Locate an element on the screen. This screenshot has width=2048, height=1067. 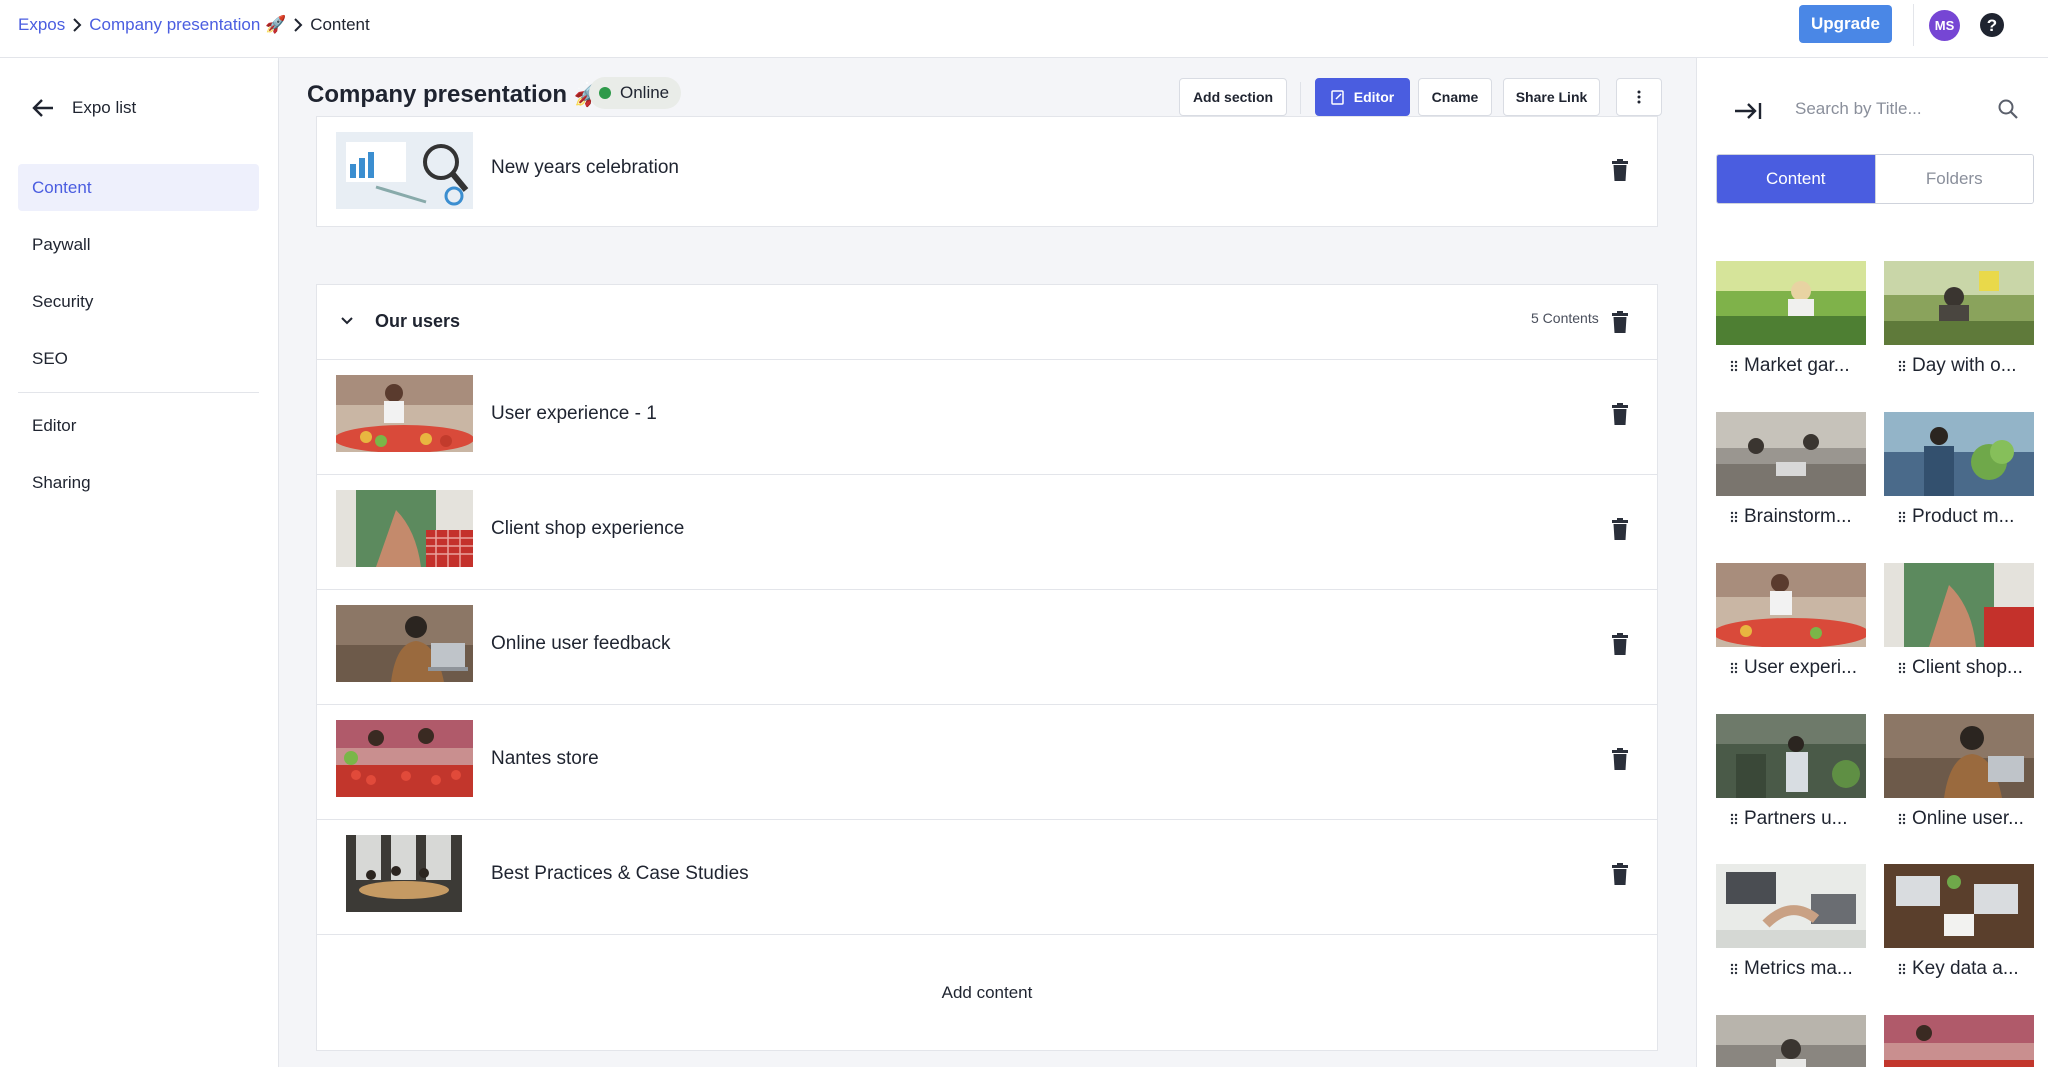
page-title: Company presentation 🚀 is located at coordinates (455, 94).